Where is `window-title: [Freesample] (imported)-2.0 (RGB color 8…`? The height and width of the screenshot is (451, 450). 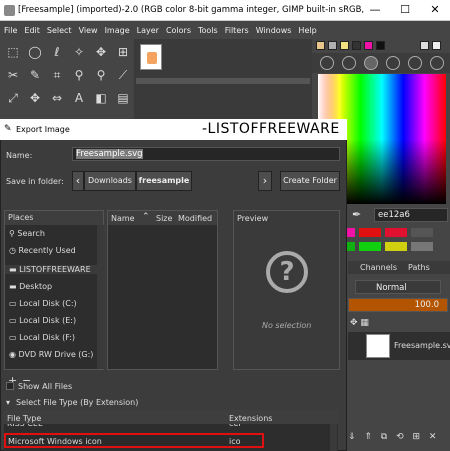 window-title: [Freesample] (imported)-2.0 (RGB color 8… is located at coordinates (192, 10).